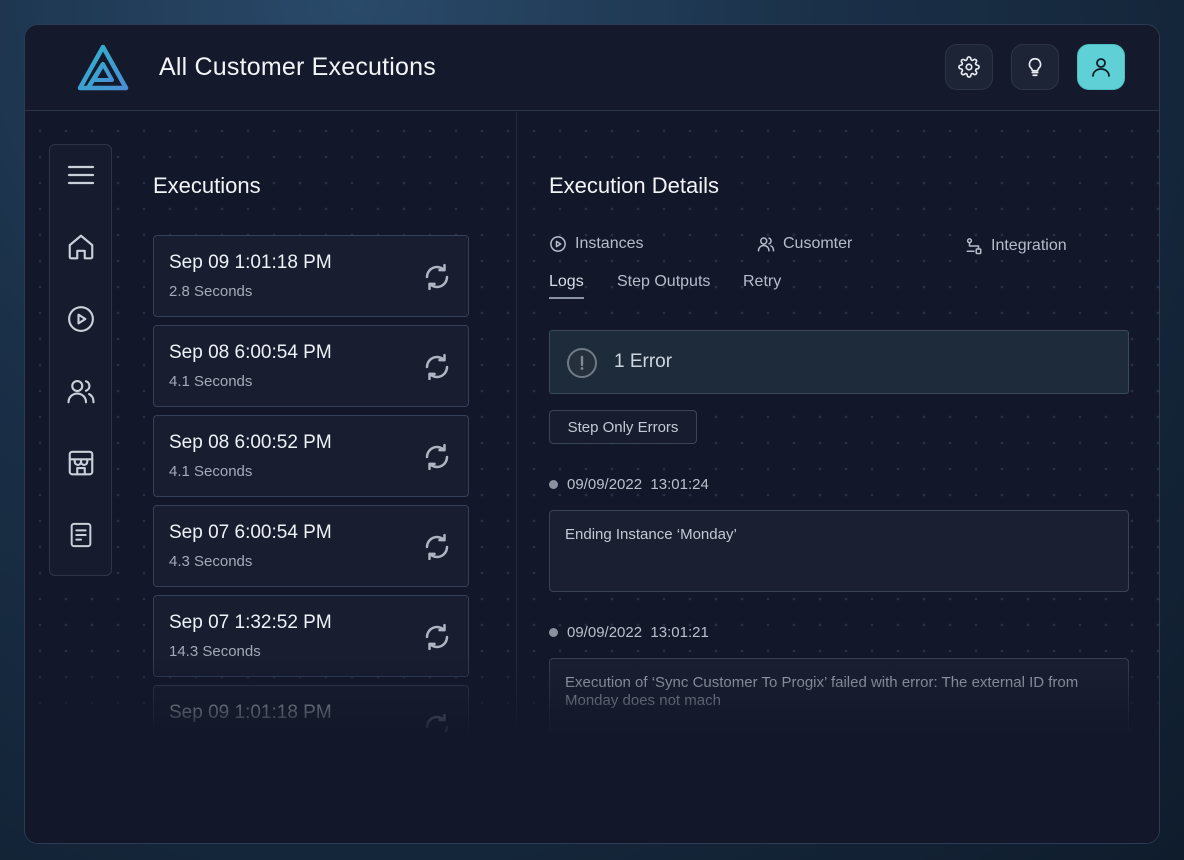 The height and width of the screenshot is (860, 1184). I want to click on tips-button, so click(1035, 67).